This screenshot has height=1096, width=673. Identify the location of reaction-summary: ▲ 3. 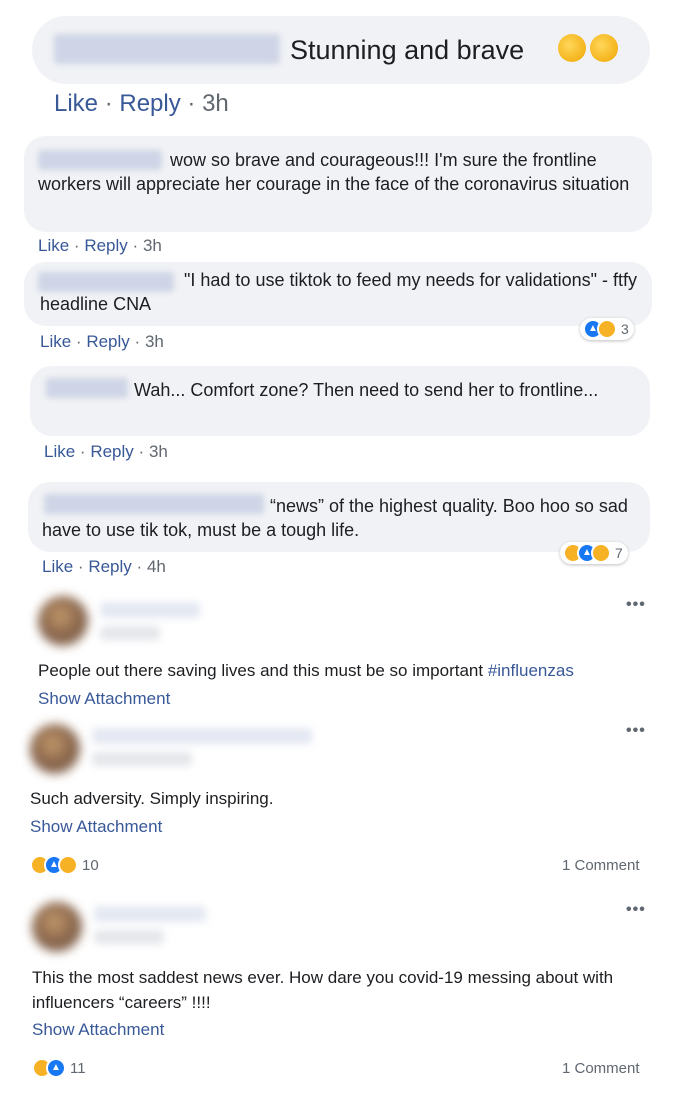
(607, 329).